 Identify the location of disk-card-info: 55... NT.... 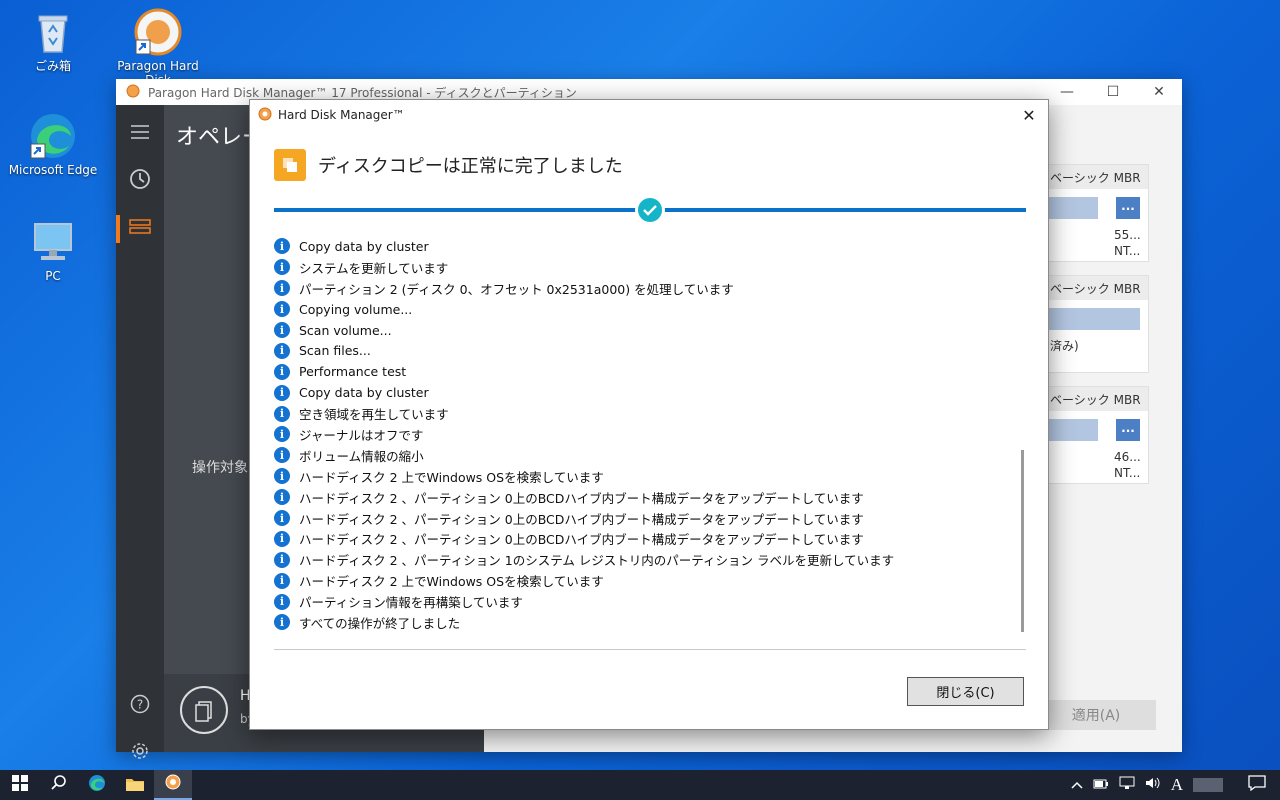
(1127, 243).